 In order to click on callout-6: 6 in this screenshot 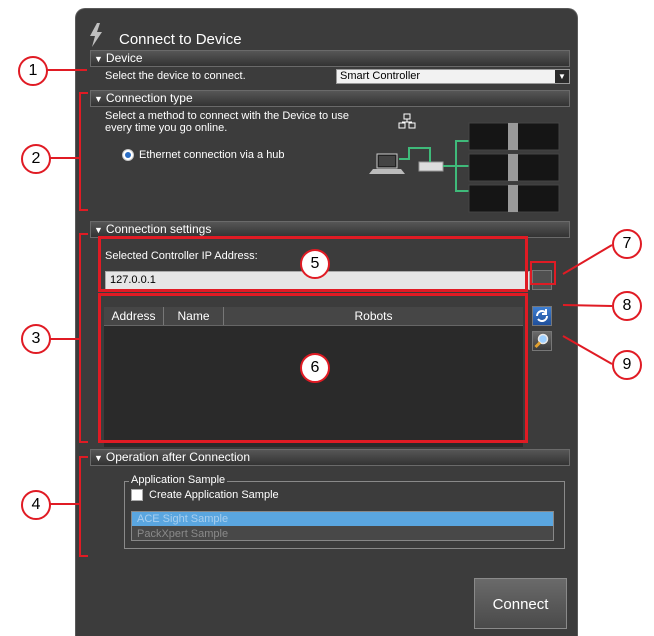, I will do `click(315, 368)`.